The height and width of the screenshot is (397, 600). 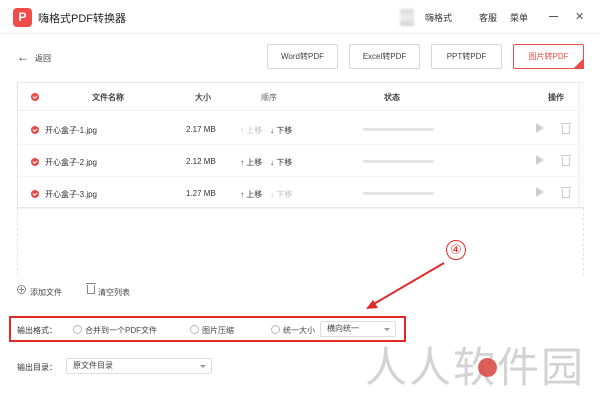 I want to click on active-check-icon, so click(x=578, y=63).